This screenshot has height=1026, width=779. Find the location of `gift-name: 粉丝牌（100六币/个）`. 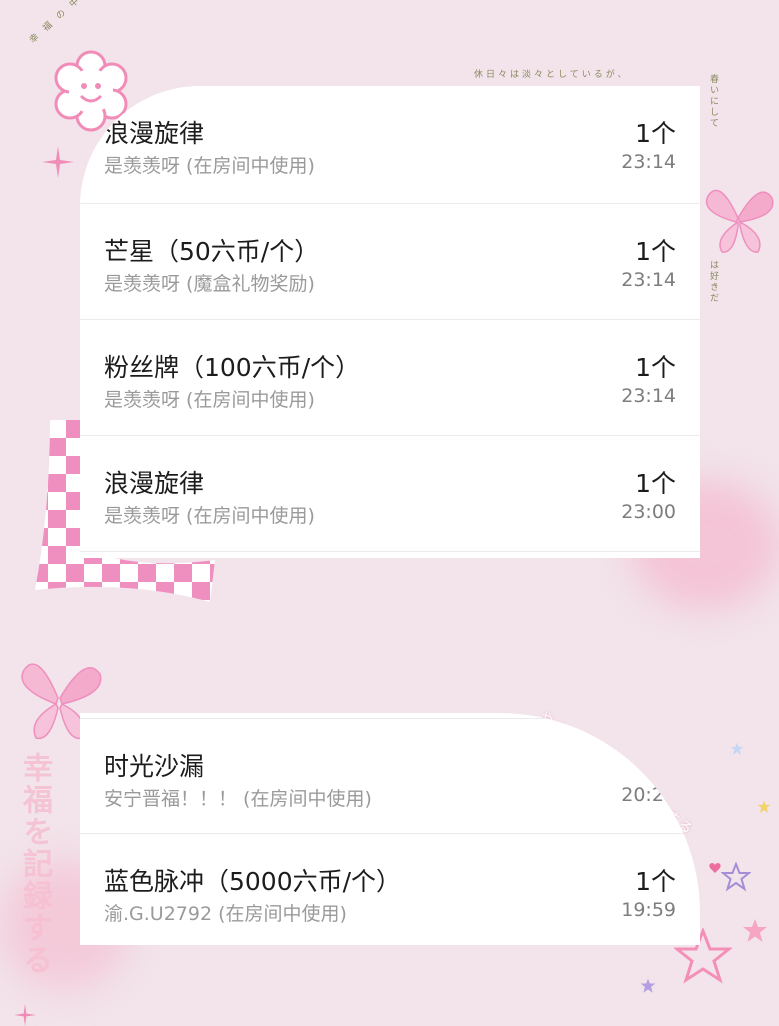

gift-name: 粉丝牌（100六币/个） is located at coordinates (232, 367).